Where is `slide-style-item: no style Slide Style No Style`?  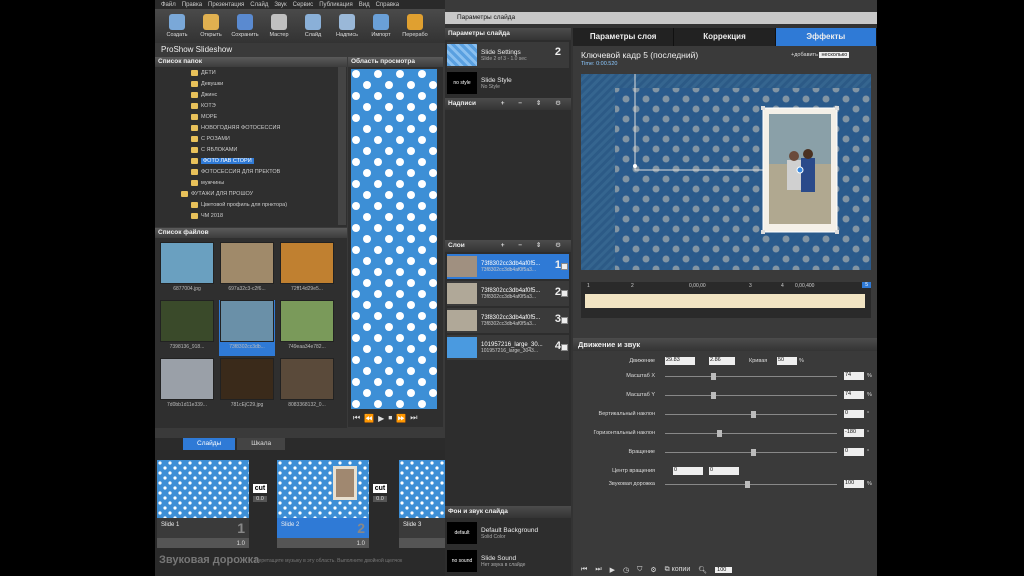
slide-style-item: no style Slide Style No Style is located at coordinates (508, 83).